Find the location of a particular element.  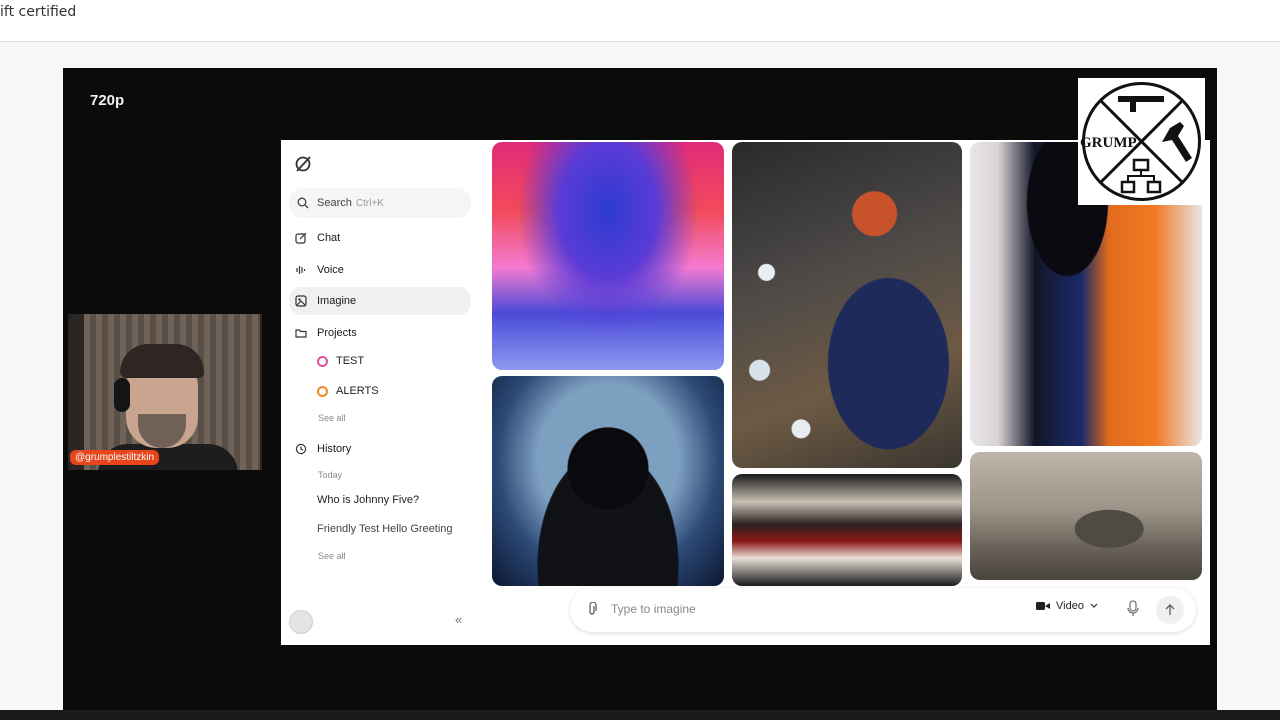

mode-select: Video is located at coordinates (1067, 606).